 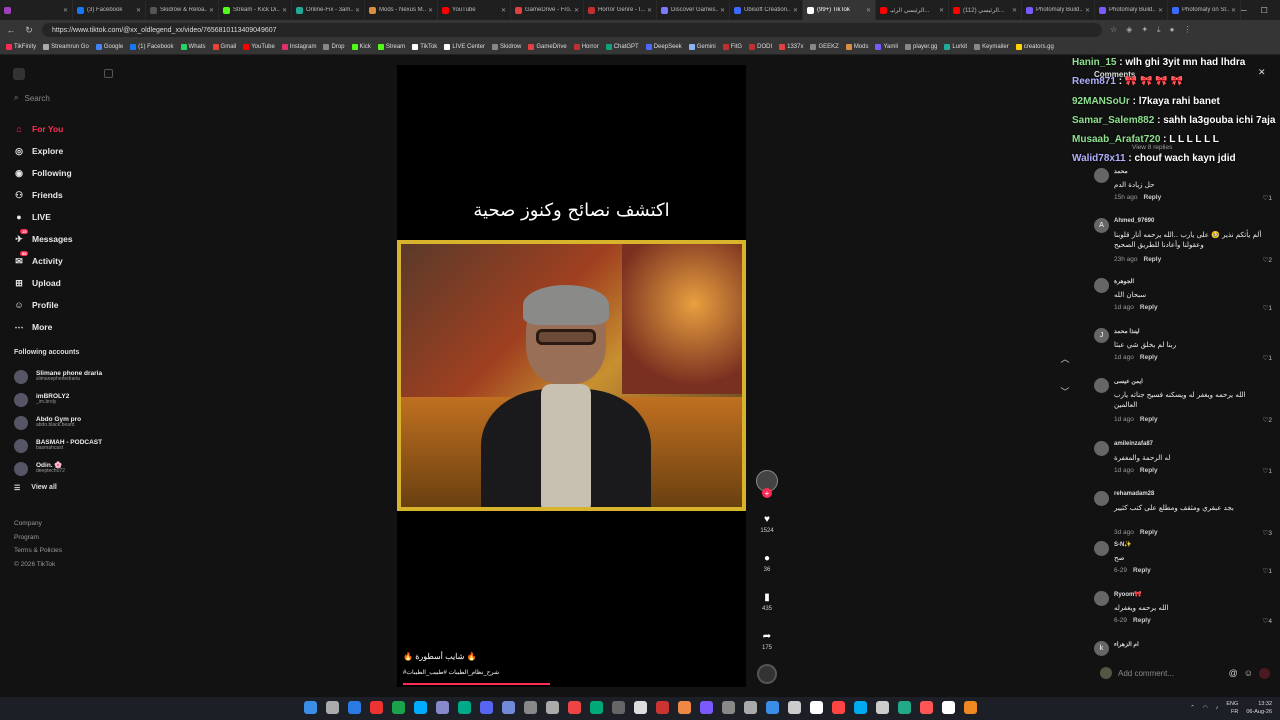 What do you see at coordinates (1267, 533) in the screenshot?
I see `comment-like: ♡3` at bounding box center [1267, 533].